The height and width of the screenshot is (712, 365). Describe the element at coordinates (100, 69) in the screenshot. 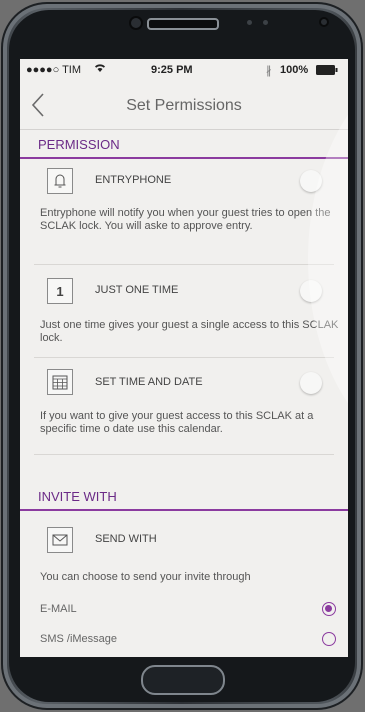

I see `wifi-icon` at that location.